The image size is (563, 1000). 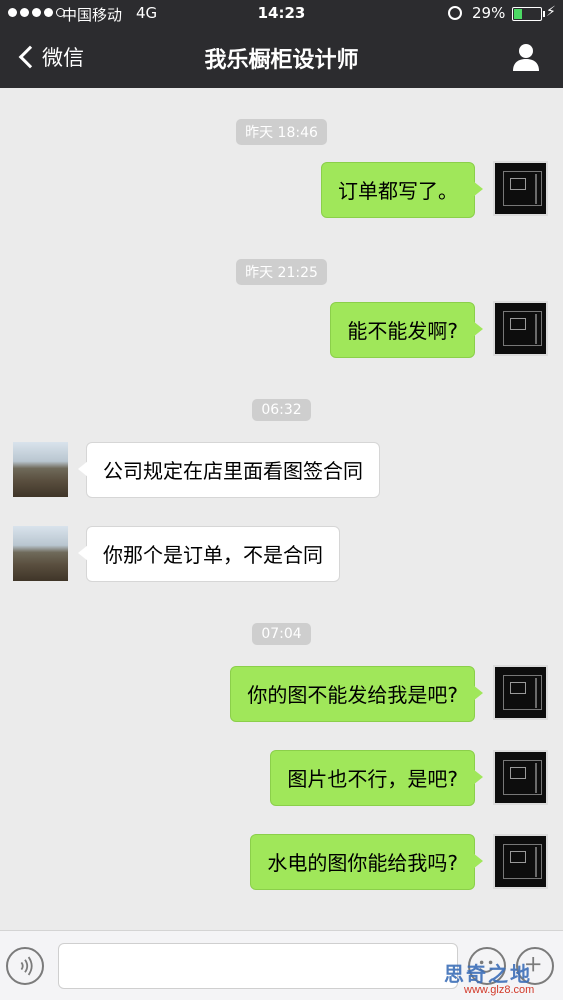 What do you see at coordinates (281, 14) in the screenshot?
I see `status-bar: 中国移动 4G 14:23 29% ⚡` at bounding box center [281, 14].